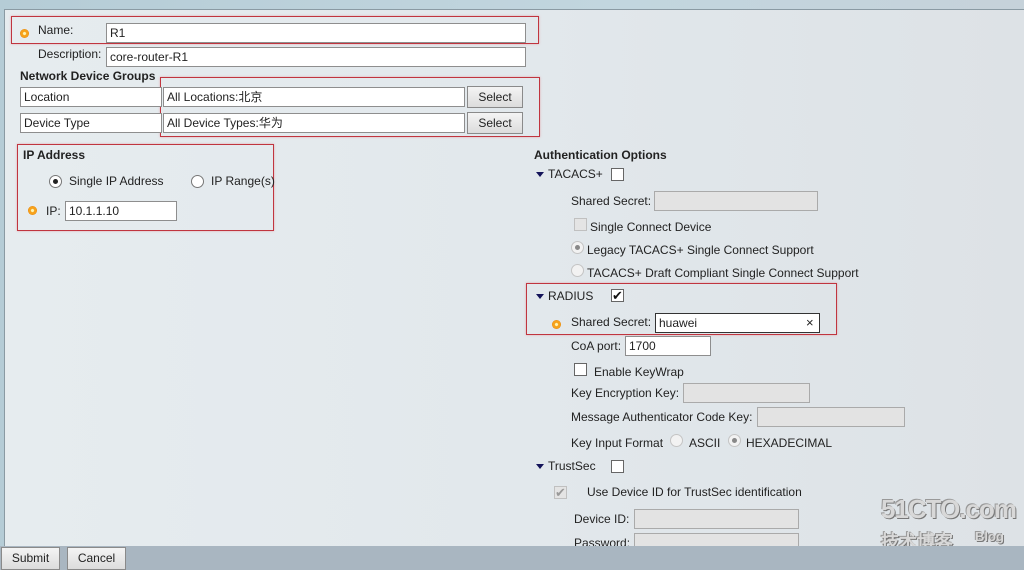 The width and height of the screenshot is (1024, 570). I want to click on ndg-device-type-group: Device Type, so click(91, 123).